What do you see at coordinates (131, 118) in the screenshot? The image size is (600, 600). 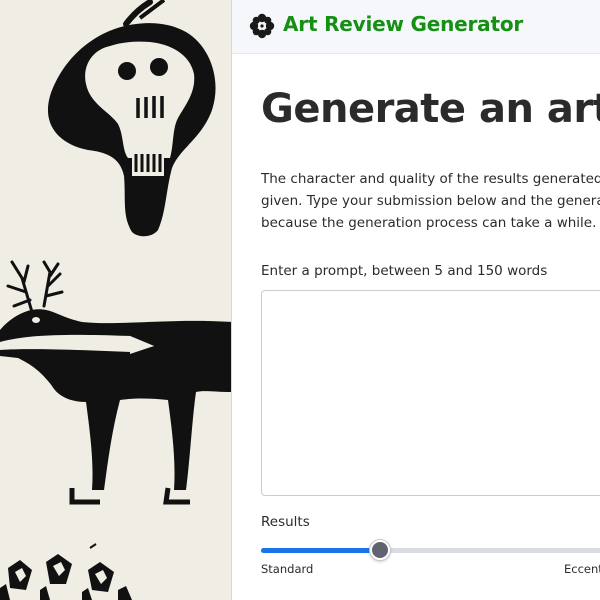 I see `skull-figure-icon` at bounding box center [131, 118].